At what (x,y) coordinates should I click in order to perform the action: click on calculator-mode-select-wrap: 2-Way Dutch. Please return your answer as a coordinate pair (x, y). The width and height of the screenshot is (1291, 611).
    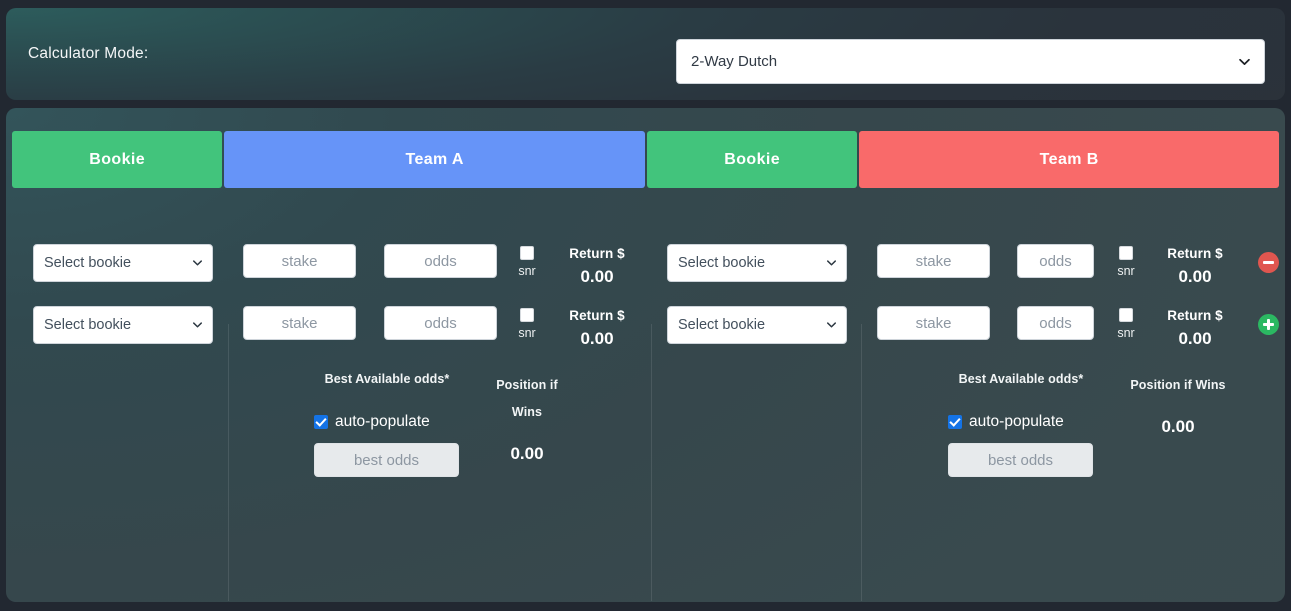
    Looking at the image, I should click on (970, 61).